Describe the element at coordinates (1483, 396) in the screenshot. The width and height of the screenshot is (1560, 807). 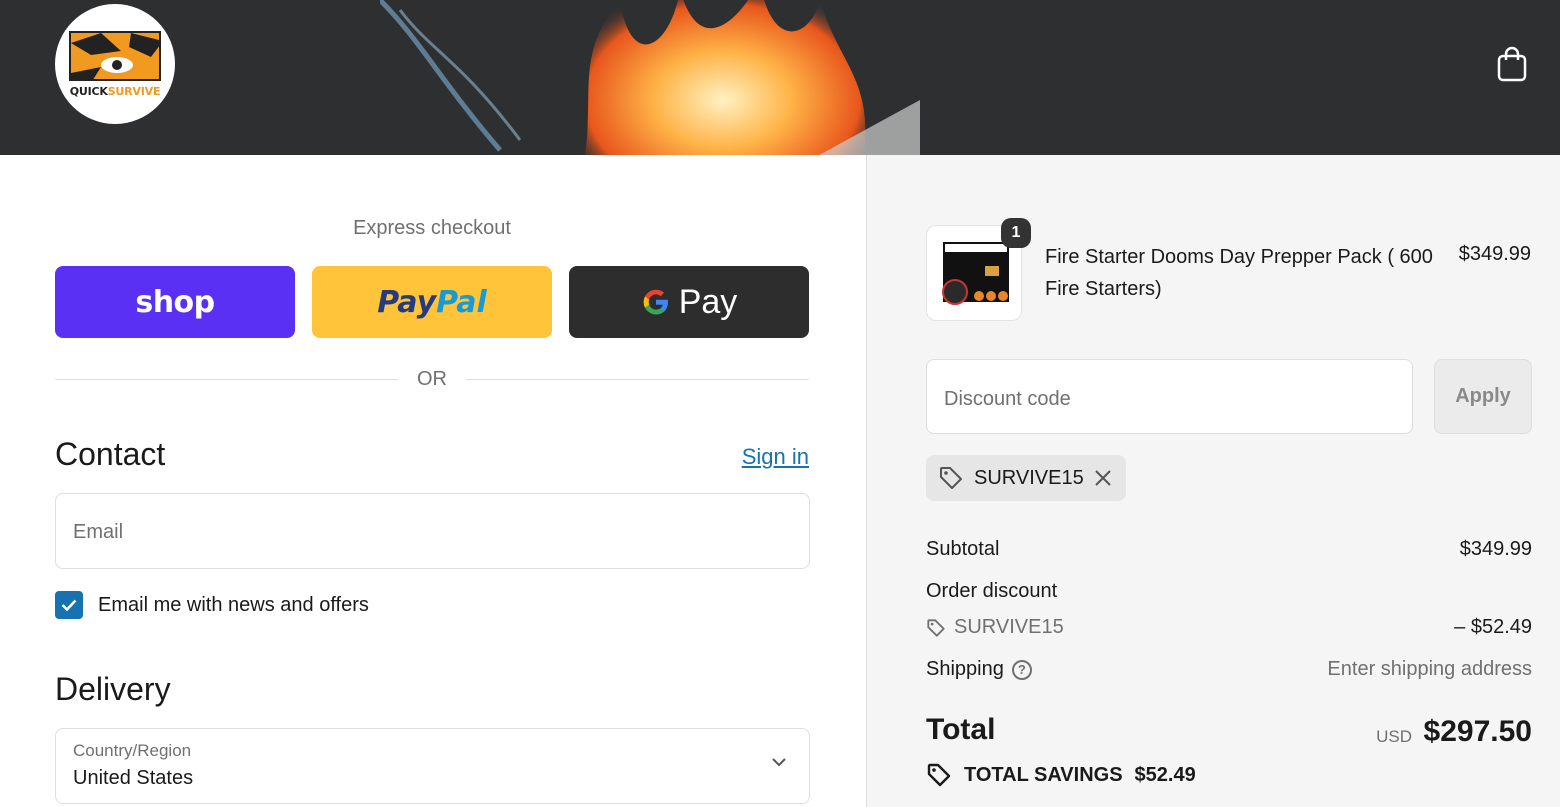
I see `apply-discount-button: Apply` at that location.